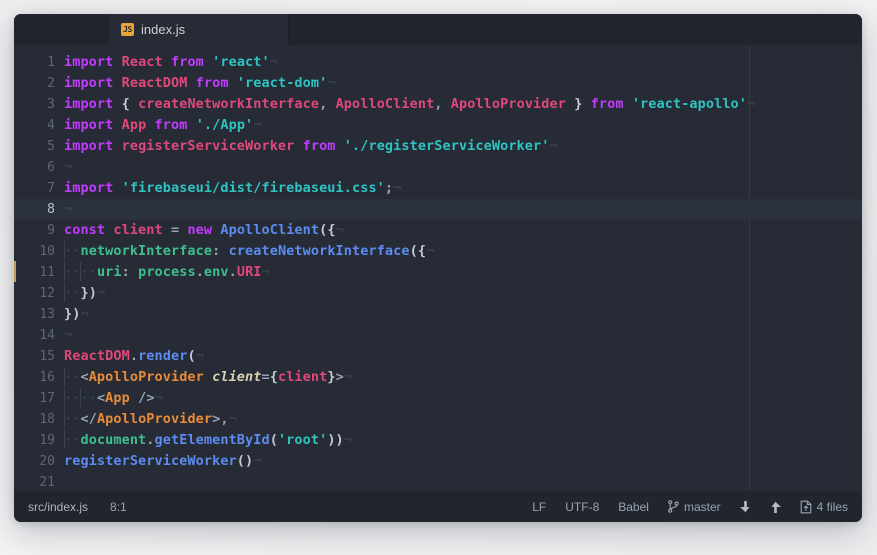 This screenshot has width=877, height=555. What do you see at coordinates (438, 314) in the screenshot?
I see `code-line: 13 })¬` at bounding box center [438, 314].